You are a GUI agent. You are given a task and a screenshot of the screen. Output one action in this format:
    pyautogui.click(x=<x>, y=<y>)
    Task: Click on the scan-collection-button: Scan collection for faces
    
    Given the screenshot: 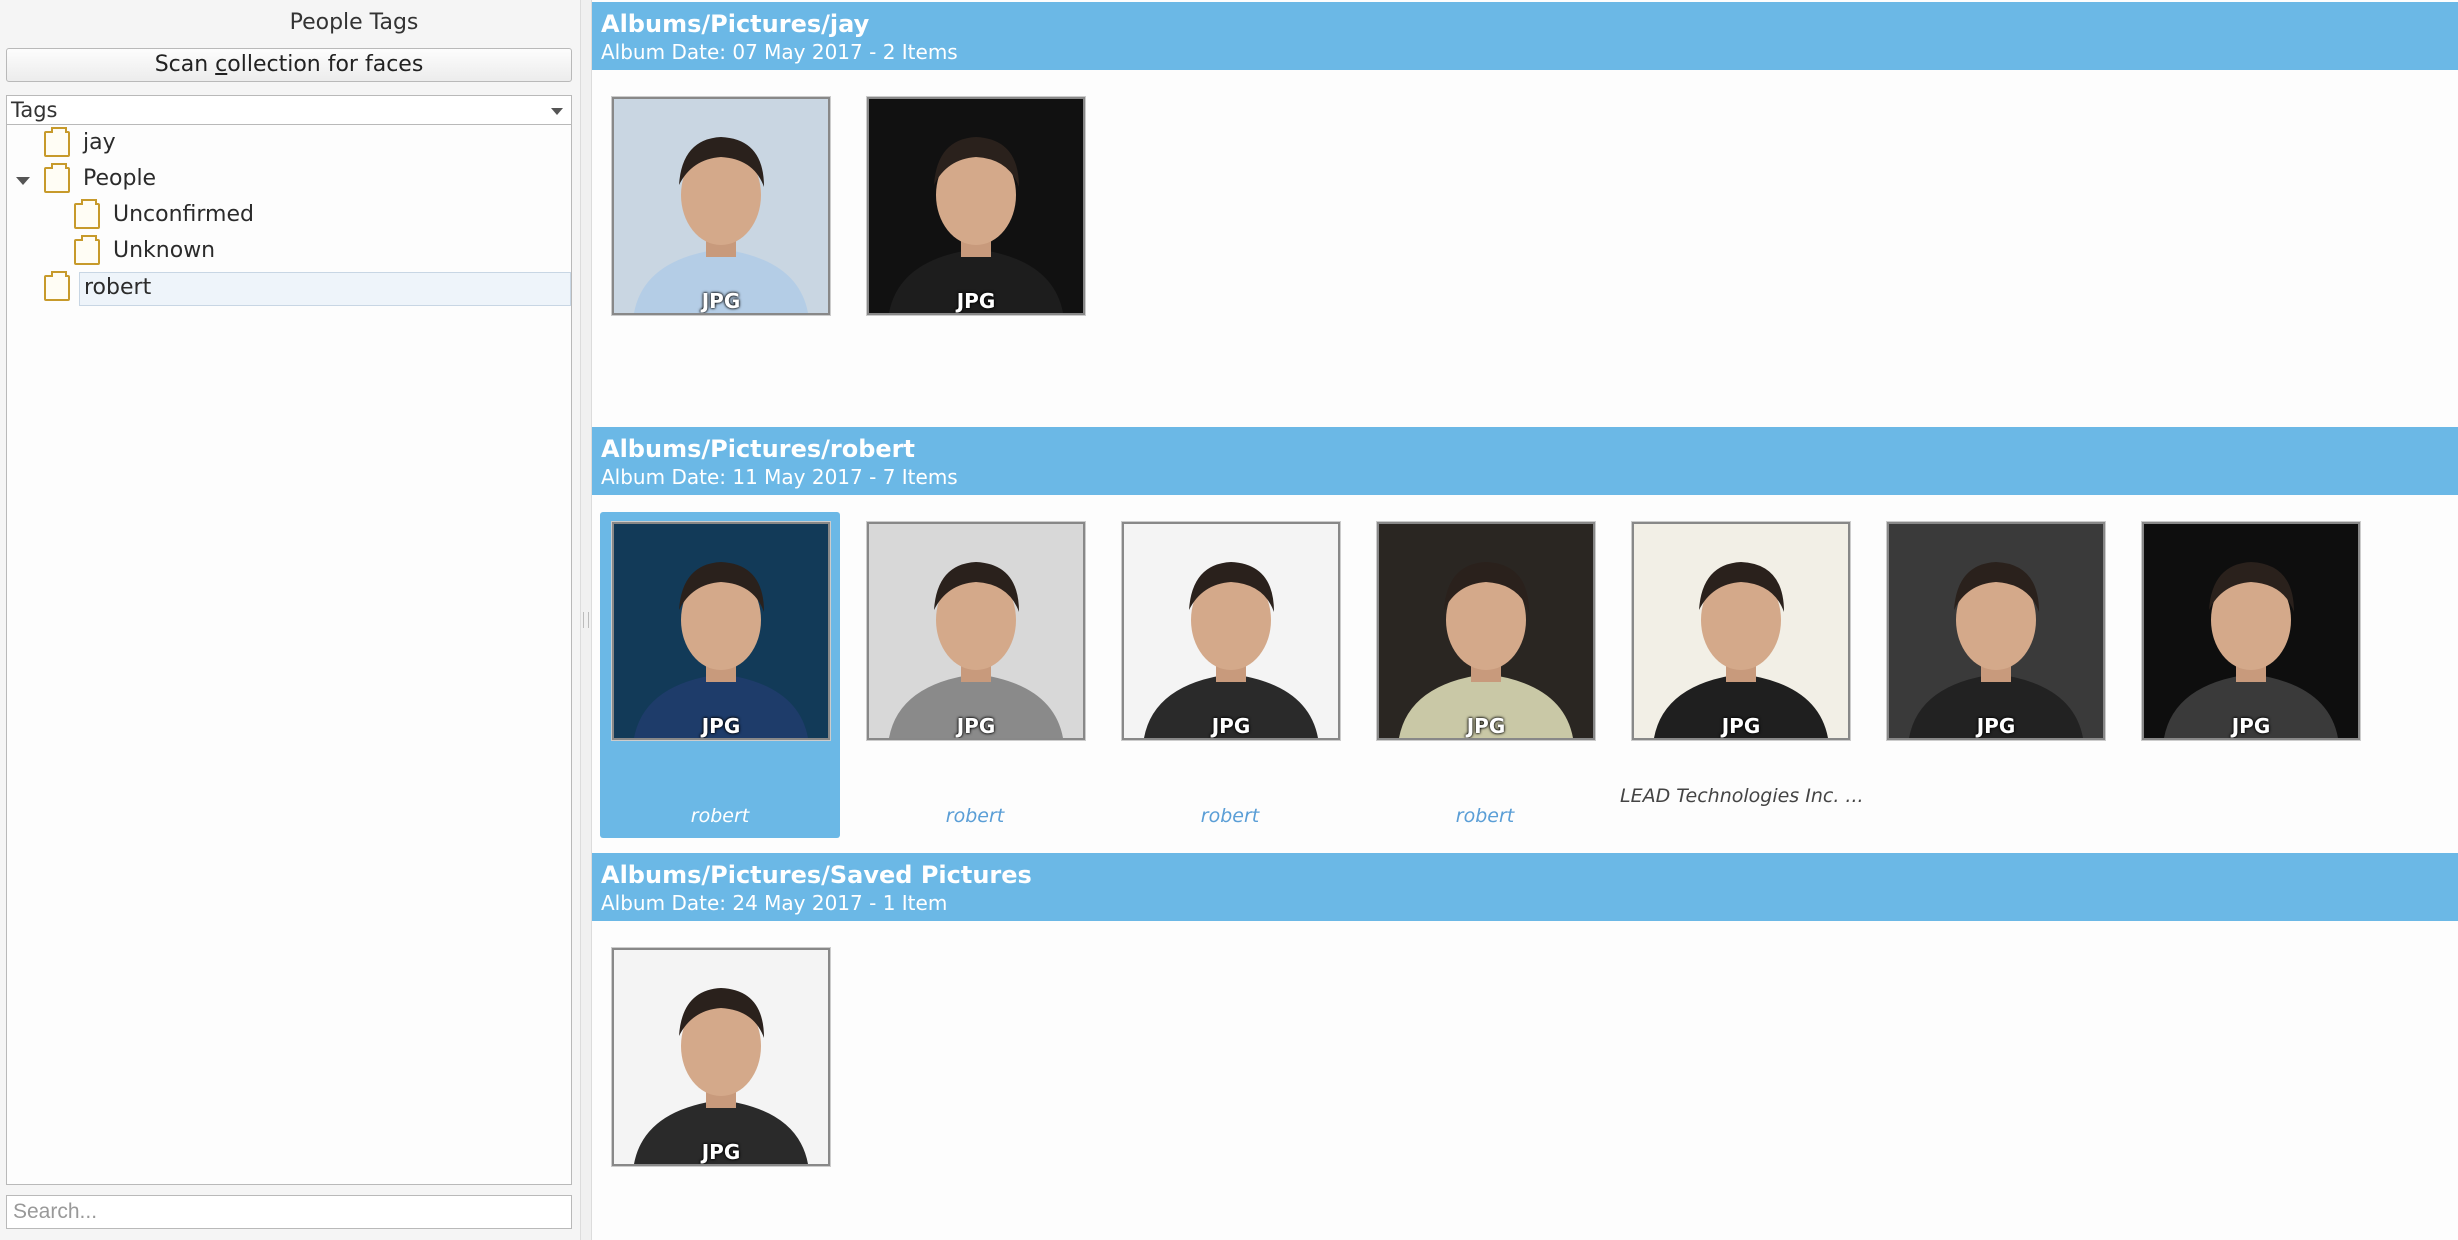 What is the action you would take?
    pyautogui.click(x=289, y=65)
    